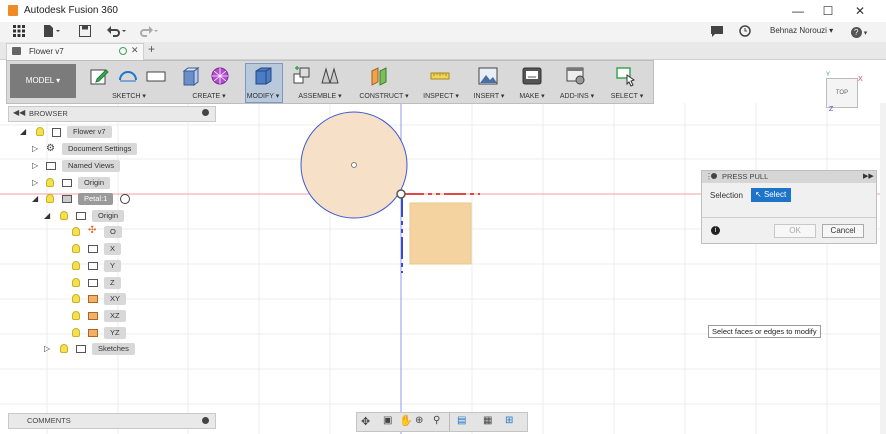 Image resolution: width=886 pixels, height=434 pixels. What do you see at coordinates (115, 333) in the screenshot?
I see `tree-item-label: YZ` at bounding box center [115, 333].